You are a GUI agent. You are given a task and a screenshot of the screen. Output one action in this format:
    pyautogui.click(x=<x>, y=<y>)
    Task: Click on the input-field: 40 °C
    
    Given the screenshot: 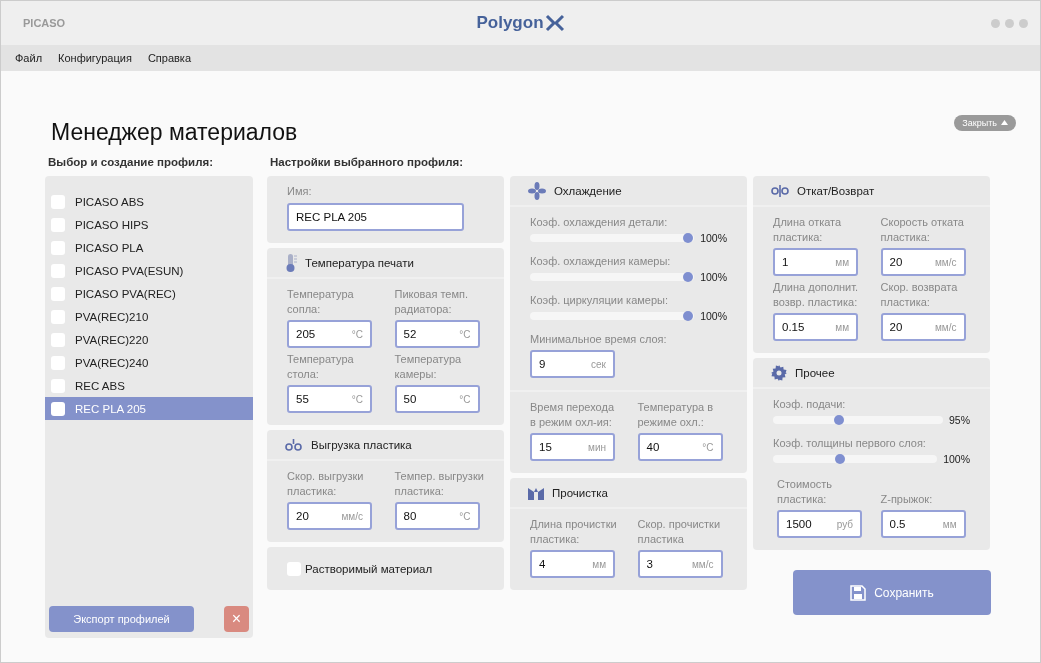 What is the action you would take?
    pyautogui.click(x=680, y=447)
    